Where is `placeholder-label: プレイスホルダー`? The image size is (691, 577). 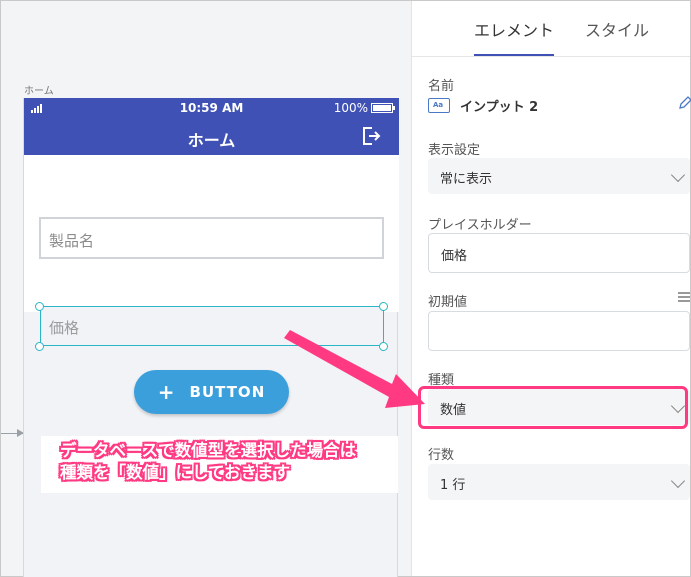
placeholder-label: プレイスホルダー is located at coordinates (480, 225).